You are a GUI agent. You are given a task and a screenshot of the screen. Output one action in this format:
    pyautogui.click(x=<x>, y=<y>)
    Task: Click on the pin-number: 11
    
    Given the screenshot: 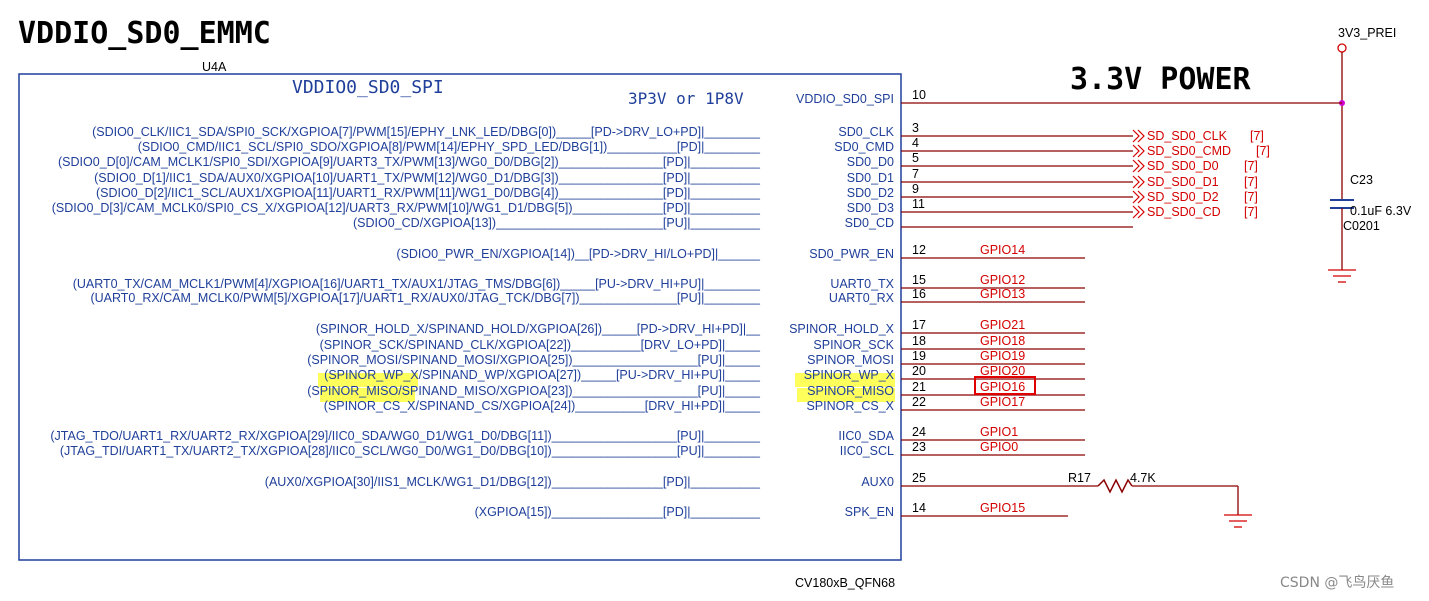 What is the action you would take?
    pyautogui.click(x=918, y=204)
    